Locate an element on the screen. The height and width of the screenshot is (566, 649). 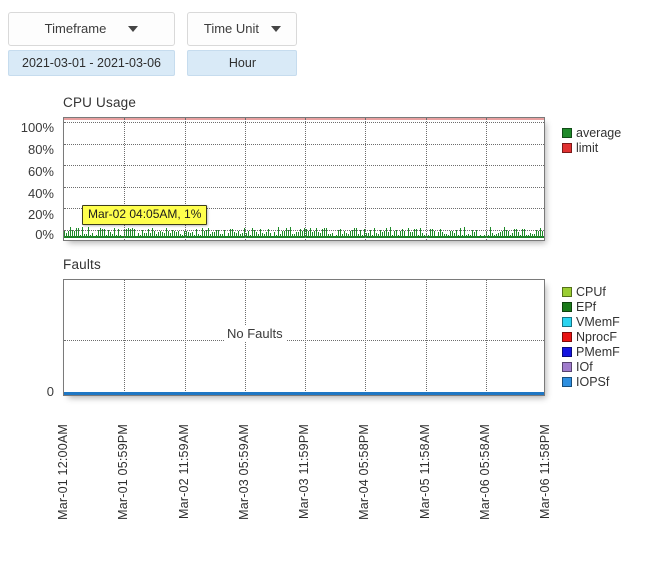
cpu-usage-legend: average limit is located at coordinates (591, 141).